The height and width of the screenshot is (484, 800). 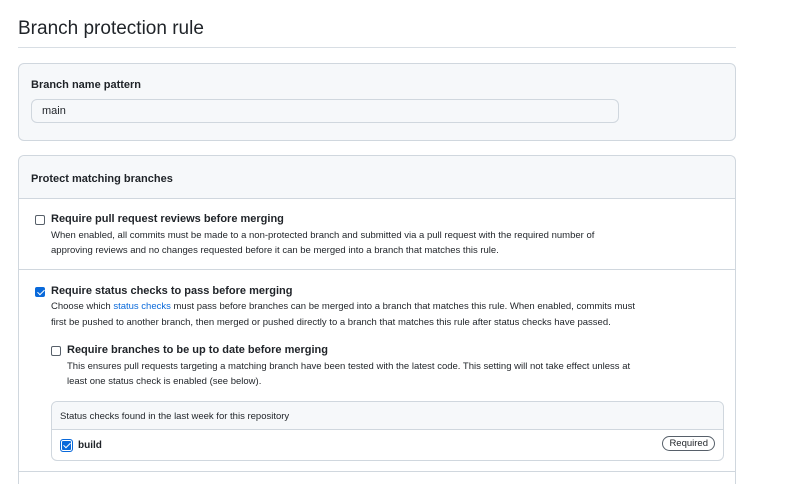 I want to click on branch-name-pattern-panel: Branch name pattern, so click(x=377, y=102).